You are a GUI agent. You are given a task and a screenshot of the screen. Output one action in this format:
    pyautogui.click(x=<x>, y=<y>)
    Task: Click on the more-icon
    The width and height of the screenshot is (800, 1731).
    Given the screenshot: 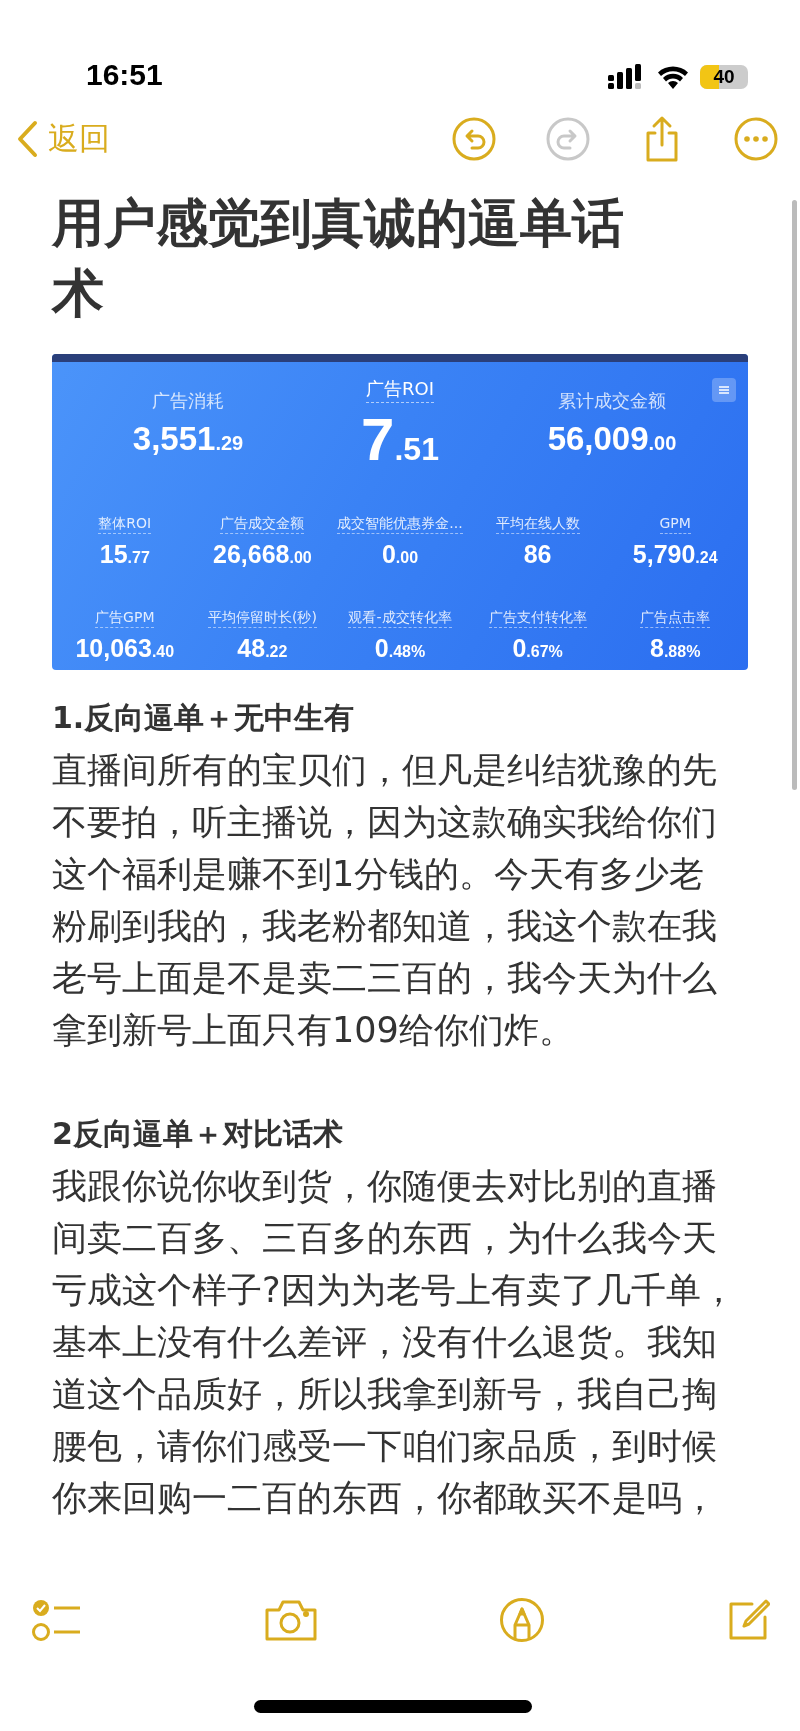 What is the action you would take?
    pyautogui.click(x=756, y=139)
    